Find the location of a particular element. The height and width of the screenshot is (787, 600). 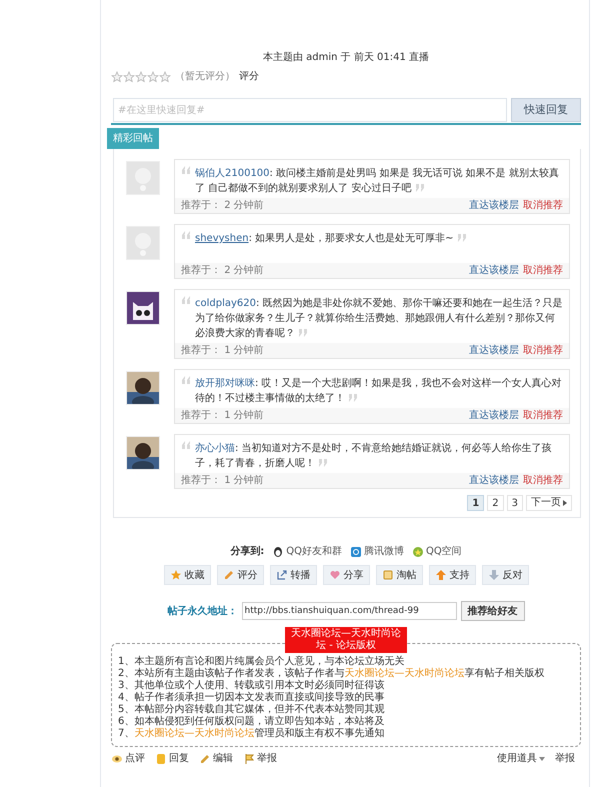

rating-note: （暂无评分） is located at coordinates (205, 77).